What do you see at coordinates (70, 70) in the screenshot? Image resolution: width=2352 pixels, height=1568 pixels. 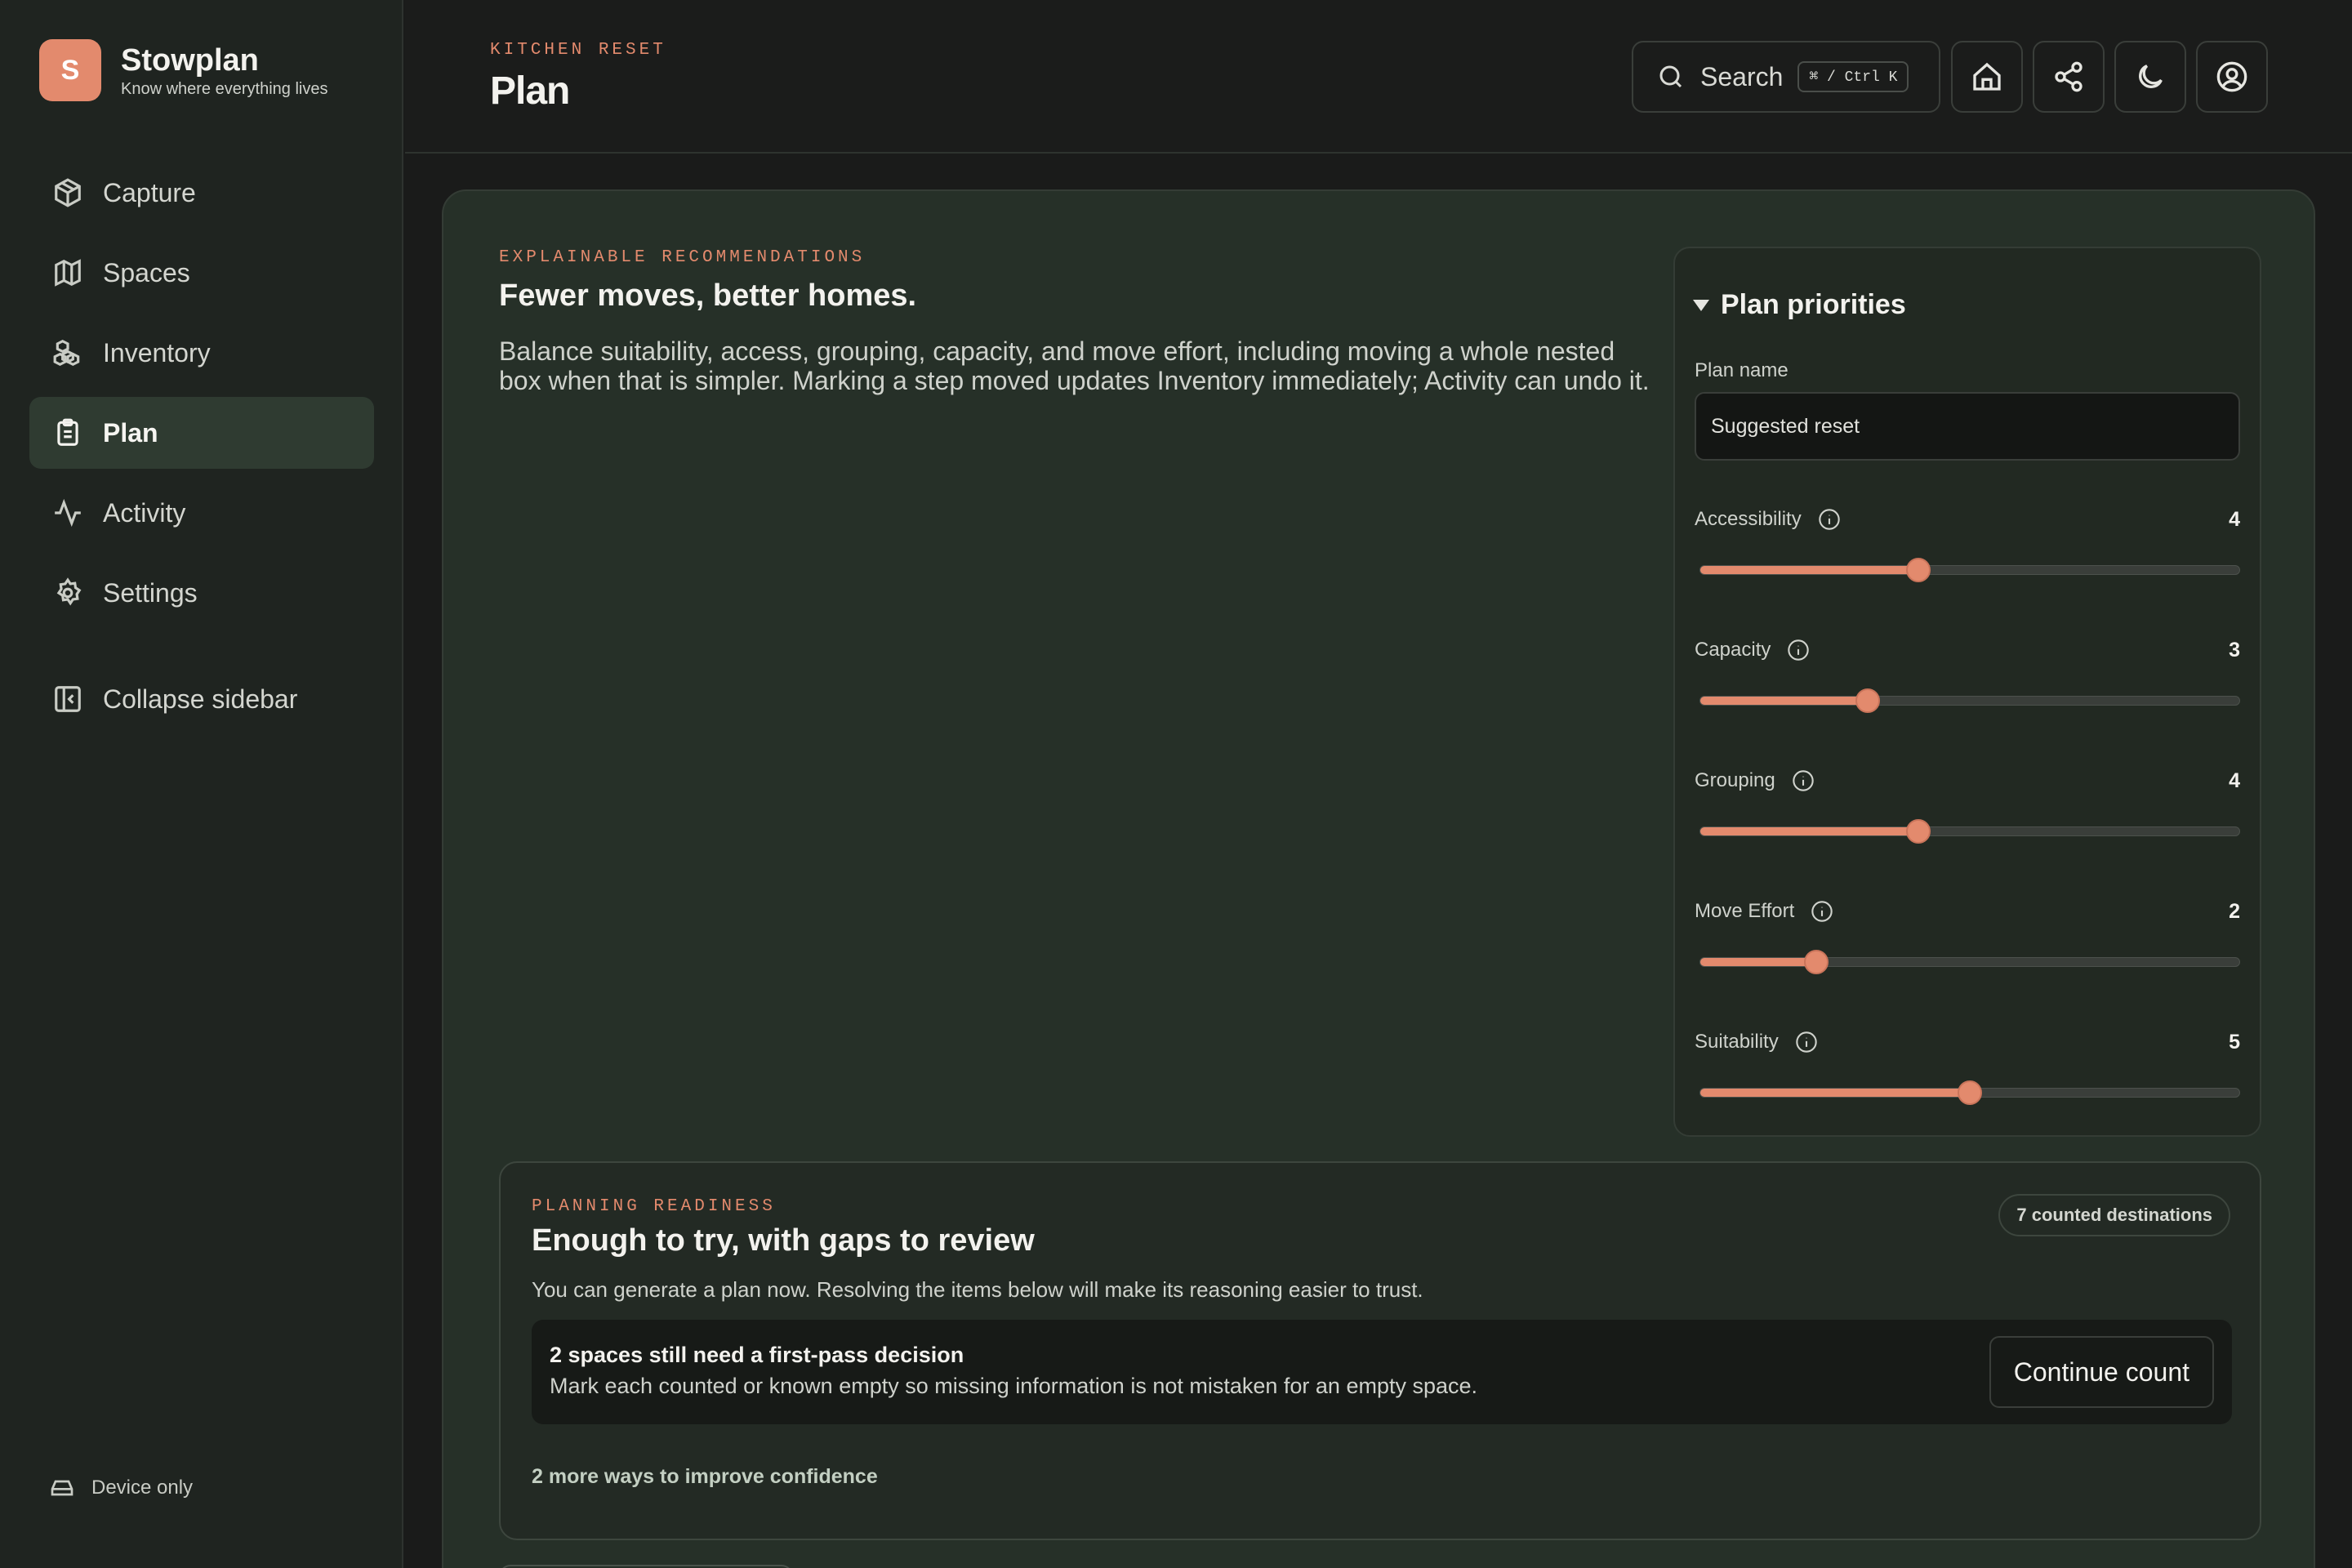 I see `brand-logo: S` at bounding box center [70, 70].